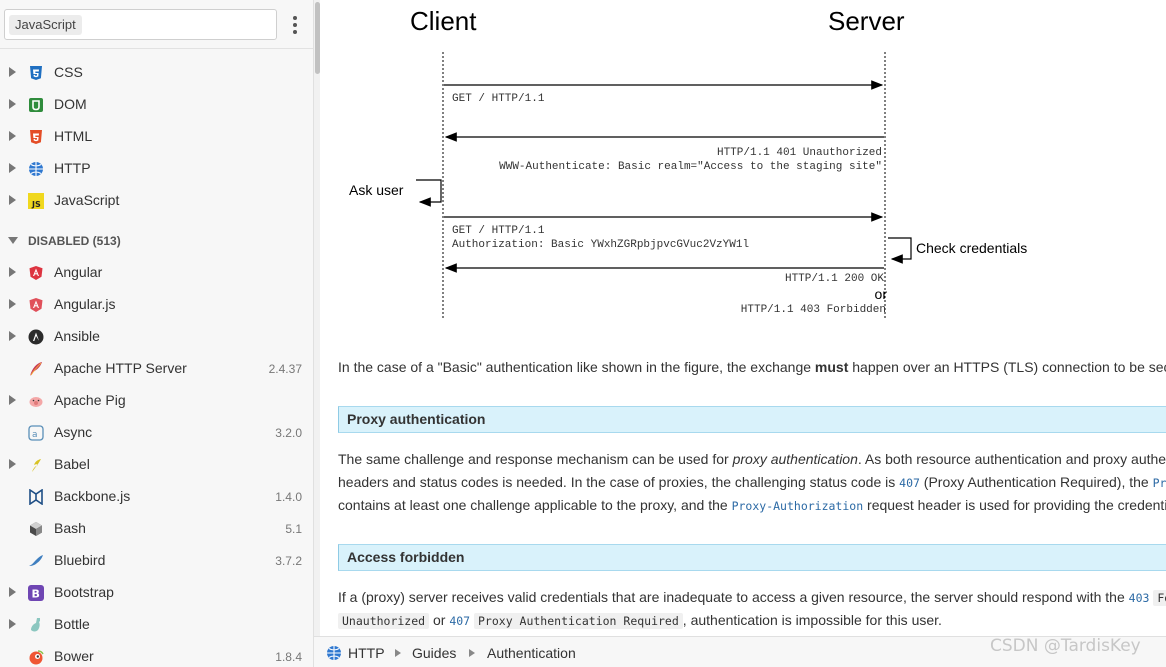 The image size is (1166, 667). I want to click on sidebar-item-apache-http-server: Apache HTTP Server 2.4.37, so click(156, 369).